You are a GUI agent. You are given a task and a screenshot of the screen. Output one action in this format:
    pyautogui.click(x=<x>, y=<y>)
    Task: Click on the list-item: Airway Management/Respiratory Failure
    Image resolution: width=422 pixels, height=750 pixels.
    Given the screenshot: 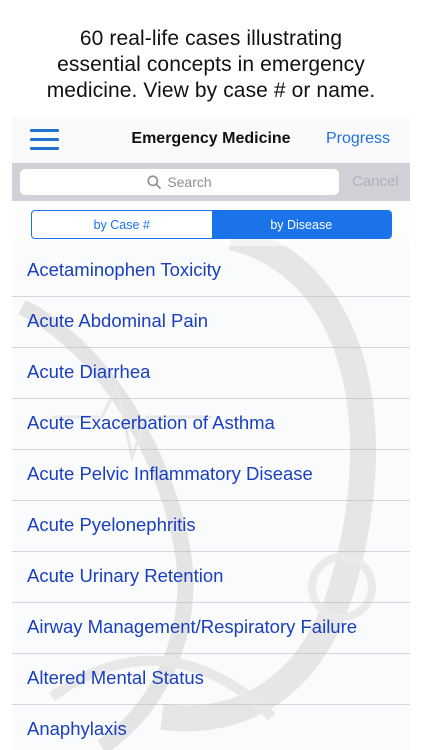 What is the action you would take?
    pyautogui.click(x=211, y=628)
    